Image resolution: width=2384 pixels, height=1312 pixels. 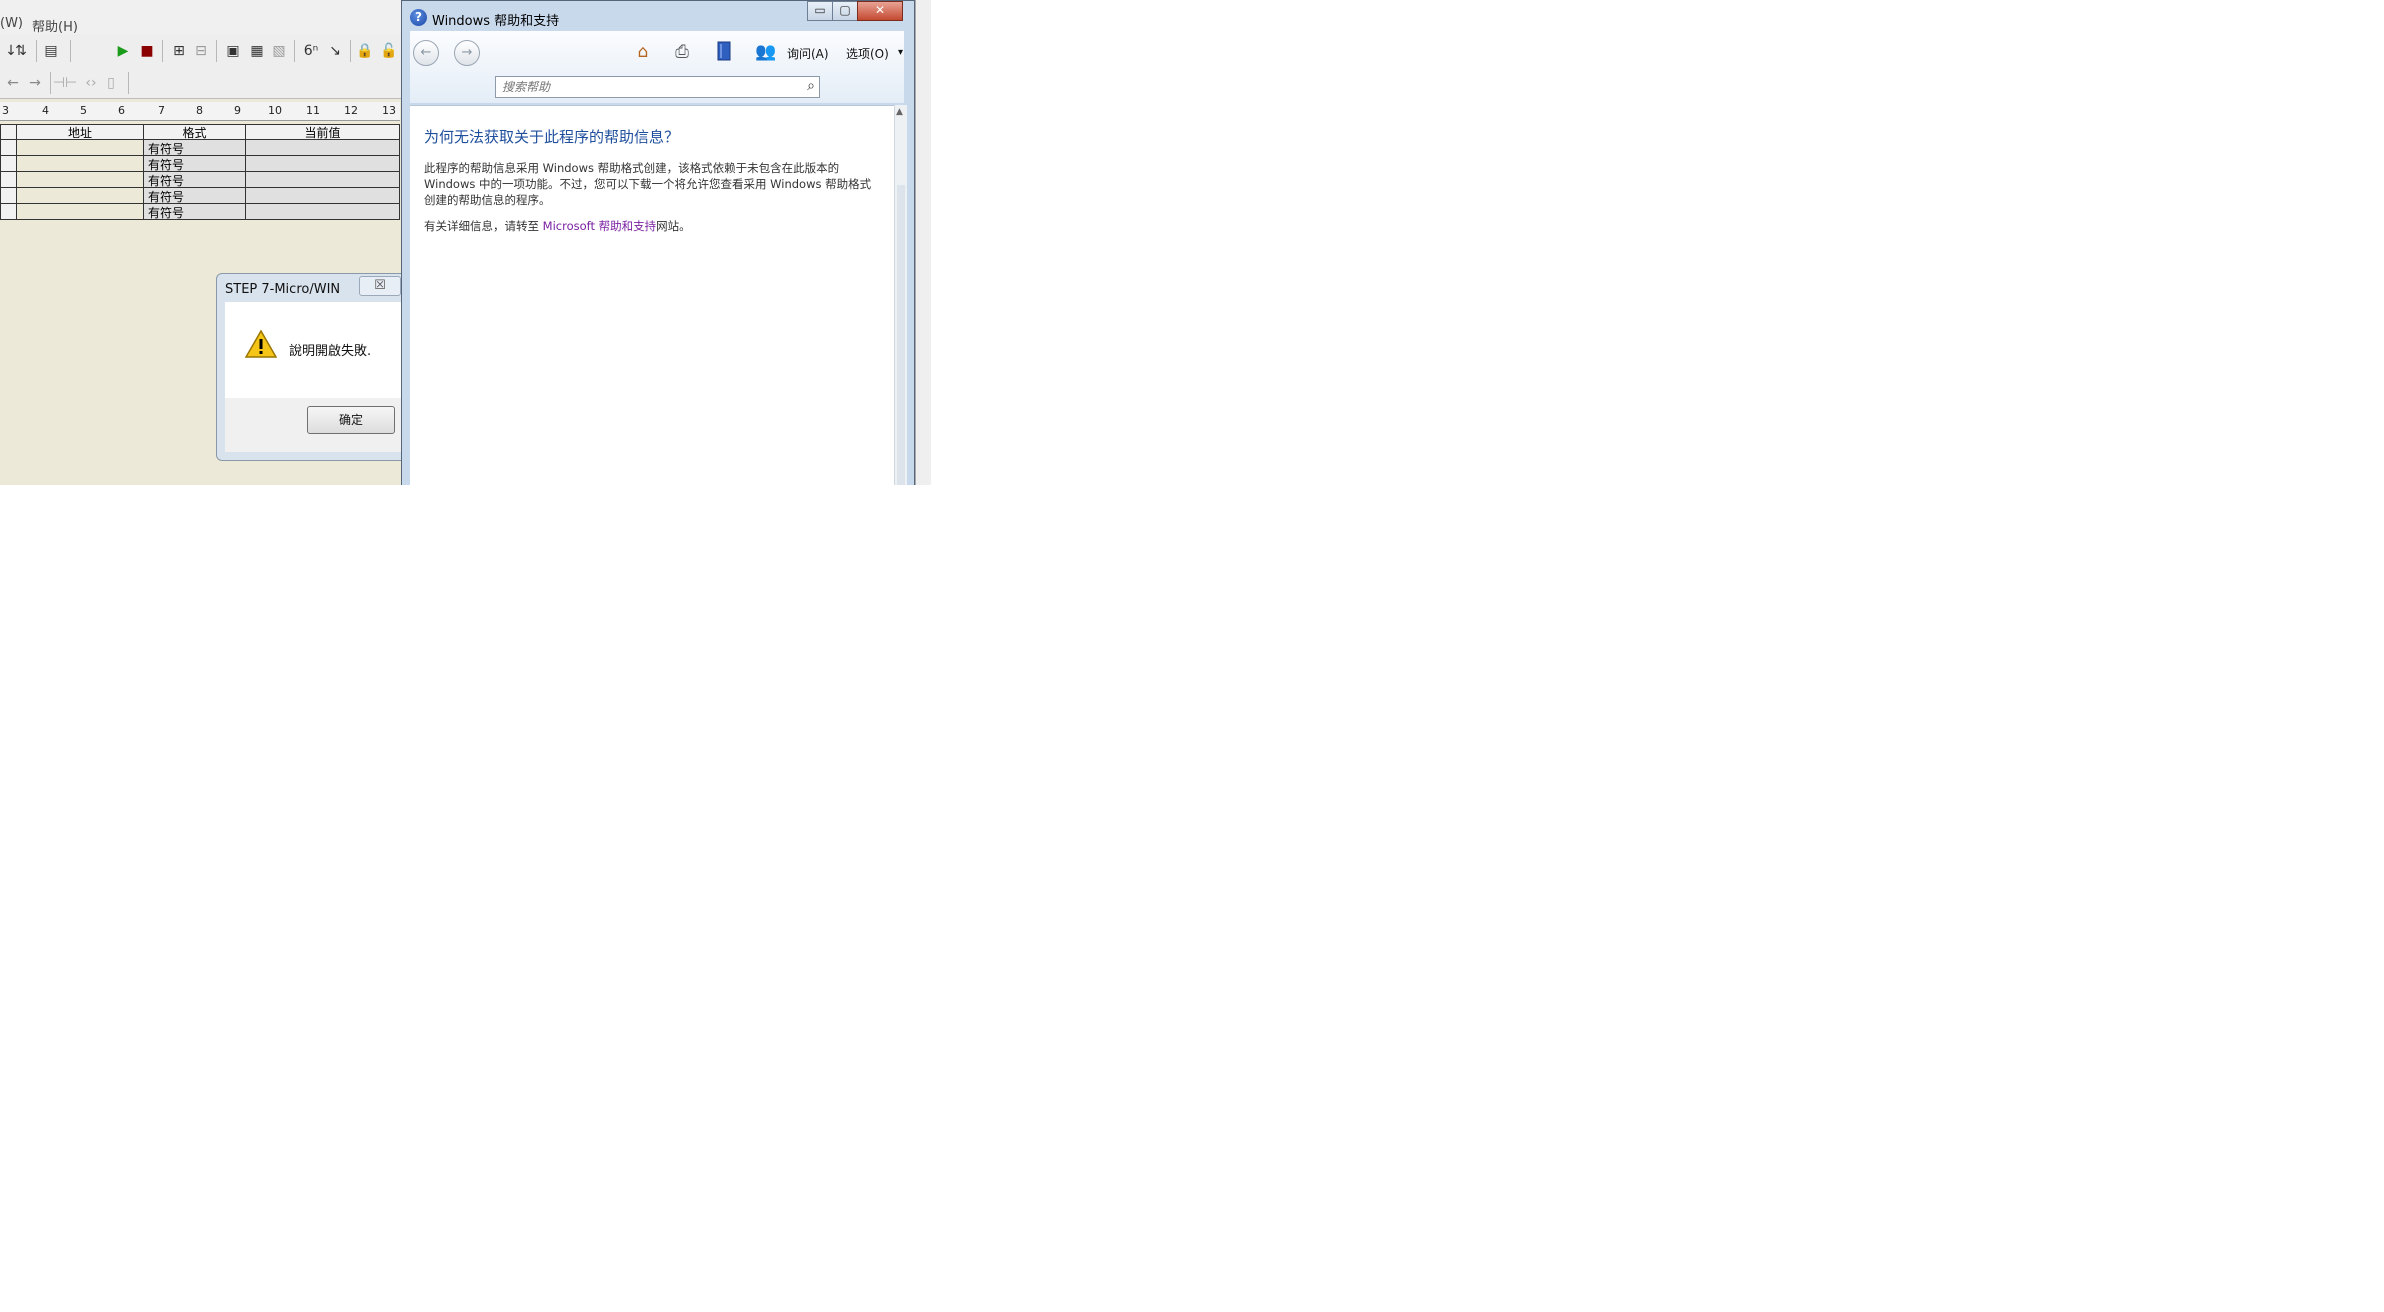 I want to click on menu-window: (W), so click(x=11, y=23).